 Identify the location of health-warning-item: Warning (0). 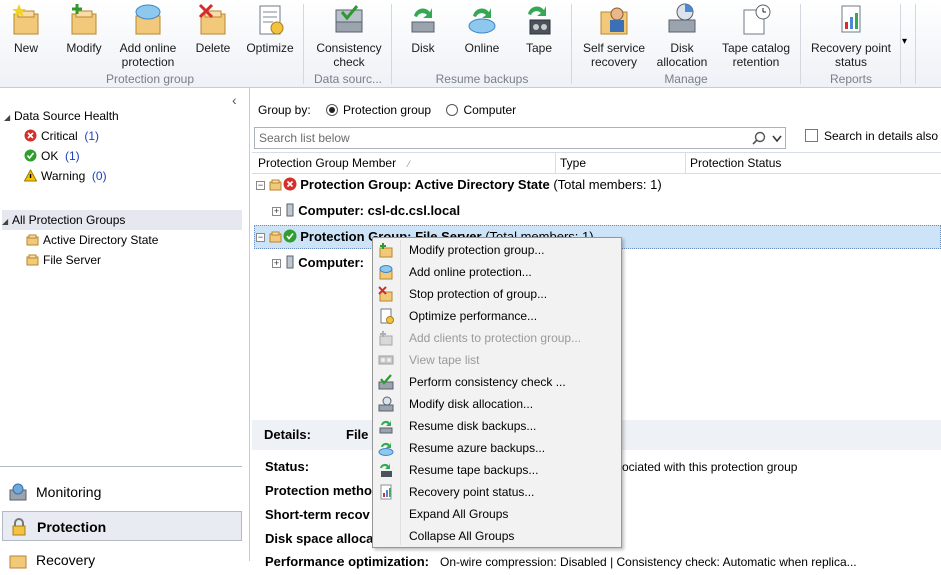
(65, 176).